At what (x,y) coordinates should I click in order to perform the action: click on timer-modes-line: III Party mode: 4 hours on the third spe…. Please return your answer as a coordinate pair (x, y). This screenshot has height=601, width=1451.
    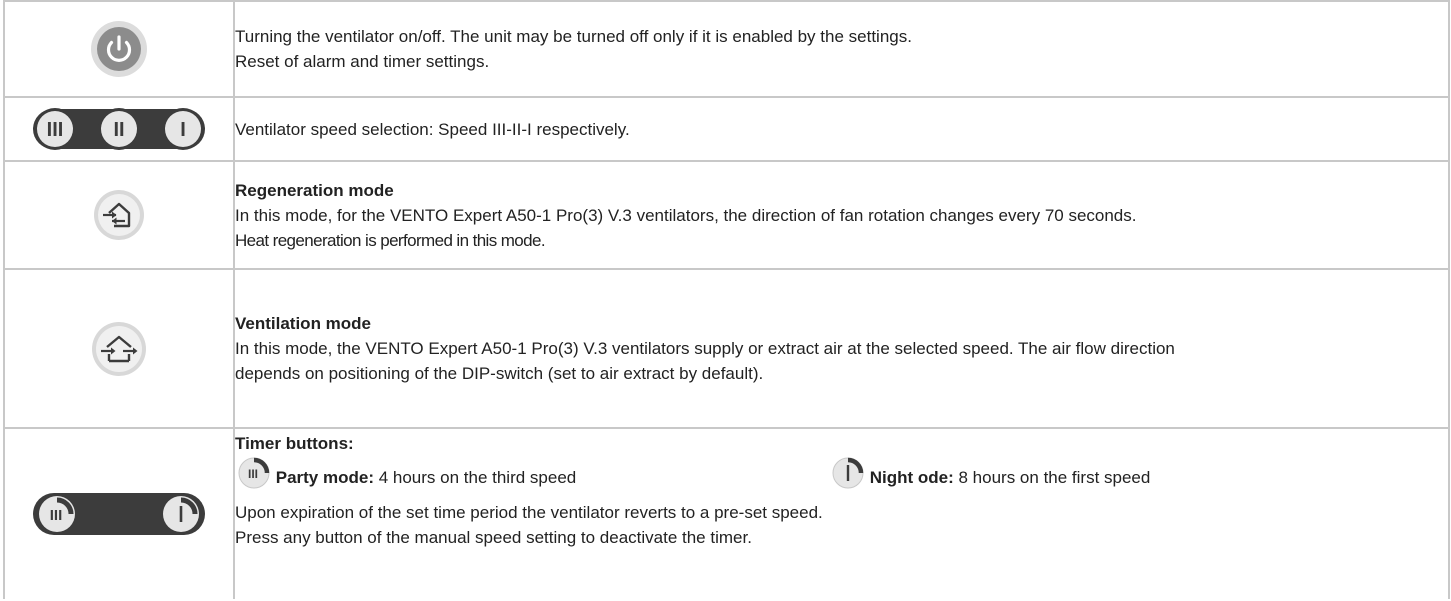
    Looking at the image, I should click on (841, 478).